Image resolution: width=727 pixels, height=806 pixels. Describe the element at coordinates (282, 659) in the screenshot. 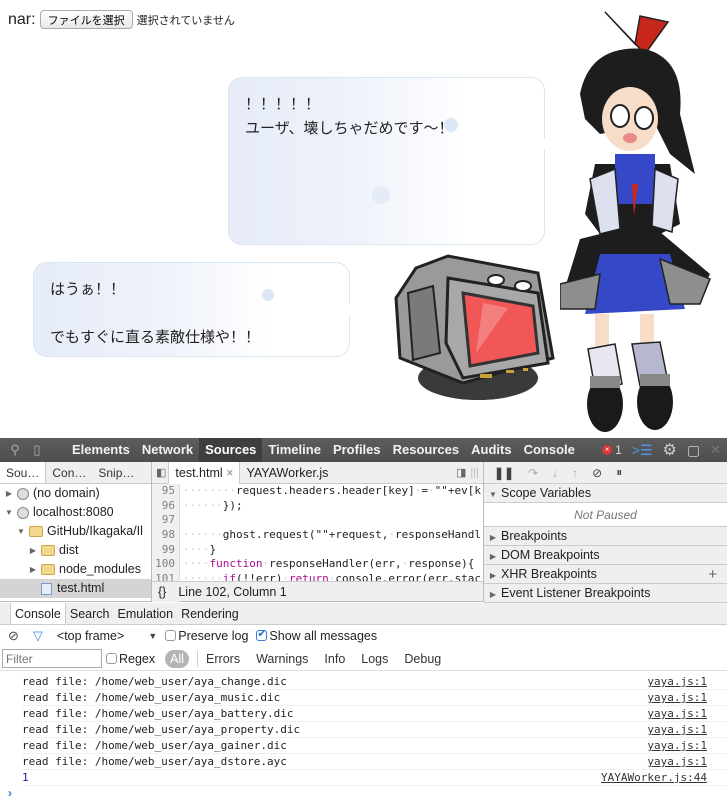

I see `level-filter-warnings: Warnings` at that location.